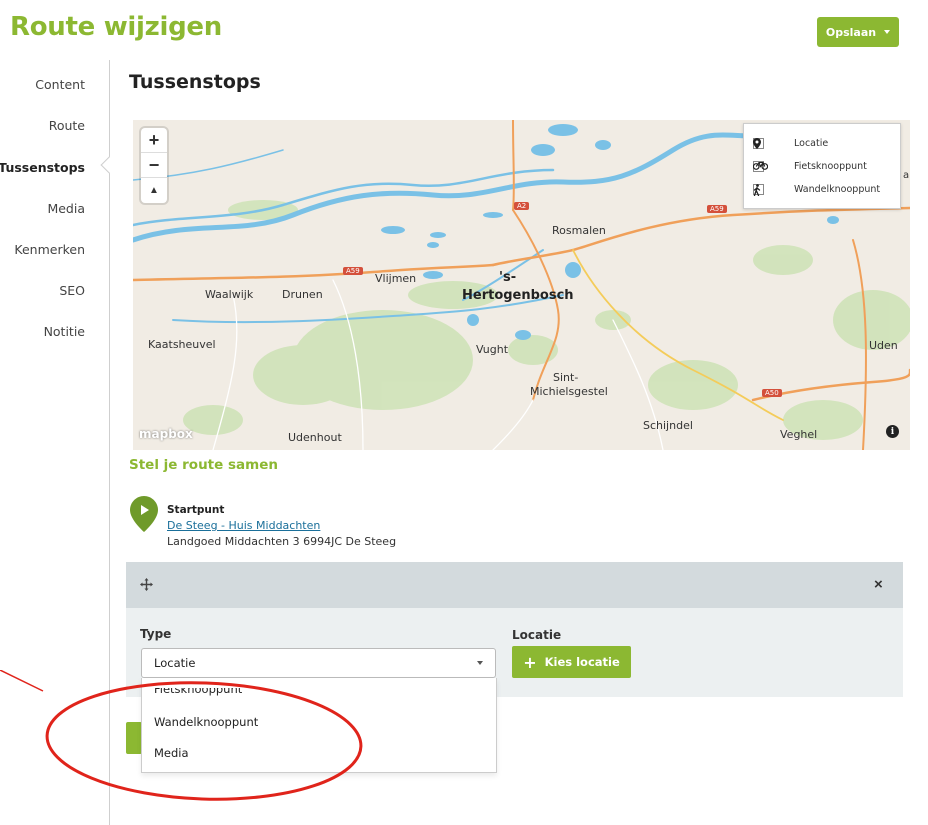 The height and width of the screenshot is (825, 928). I want to click on start-location-link: De Steeg - Huis Middachten, so click(243, 525).